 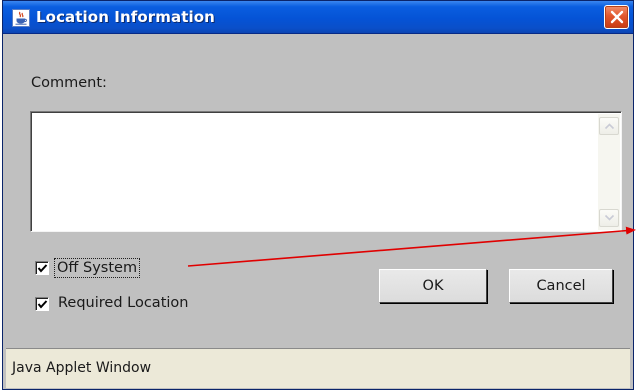 What do you see at coordinates (561, 286) in the screenshot?
I see `cancel-button: Cancel` at bounding box center [561, 286].